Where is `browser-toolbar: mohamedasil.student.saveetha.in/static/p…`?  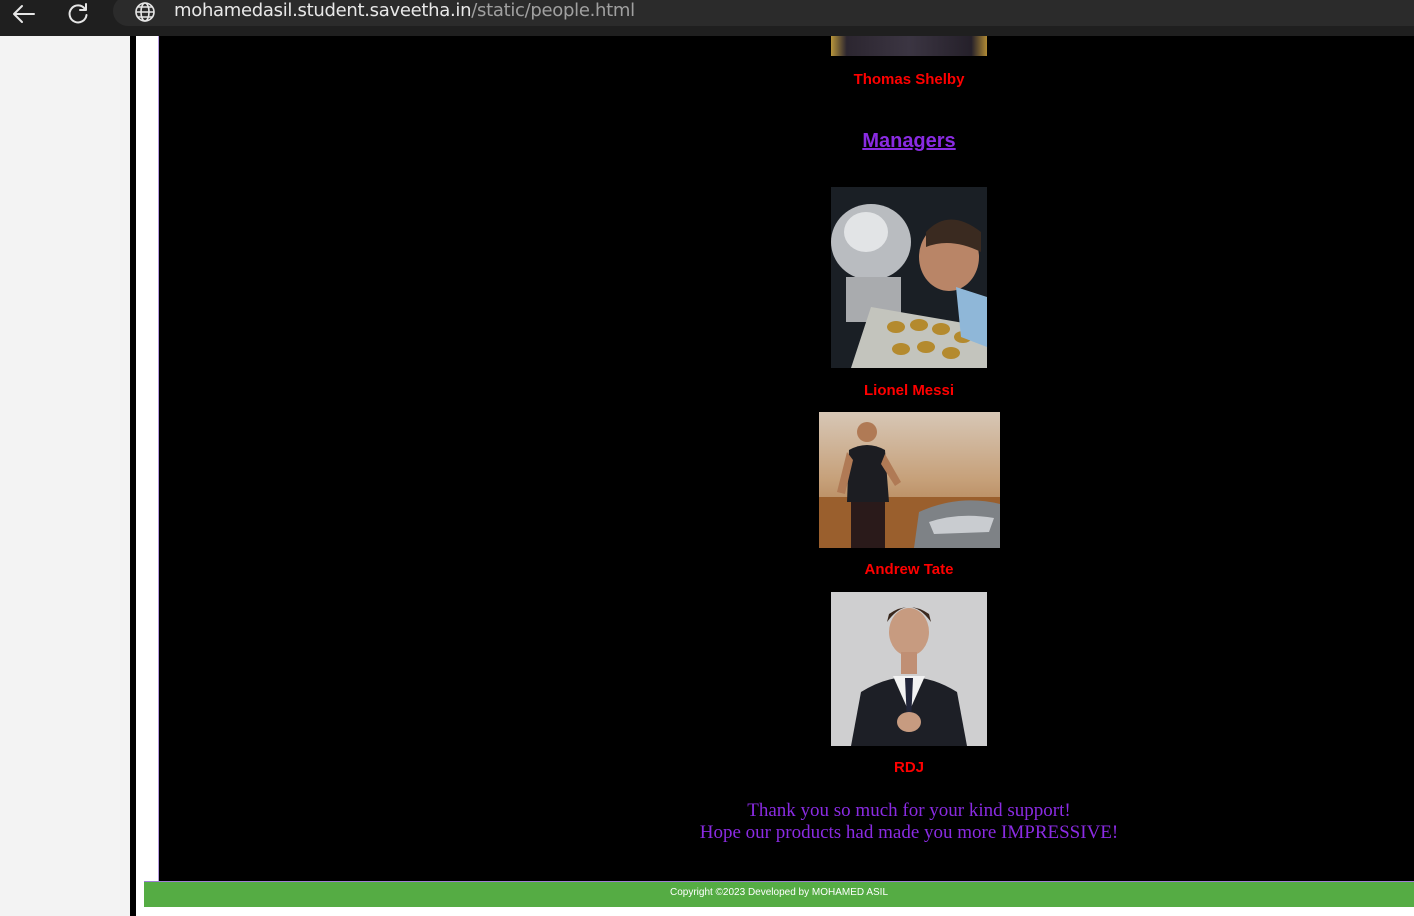
browser-toolbar: mohamedasil.student.saveetha.in/static/p… is located at coordinates (707, 18).